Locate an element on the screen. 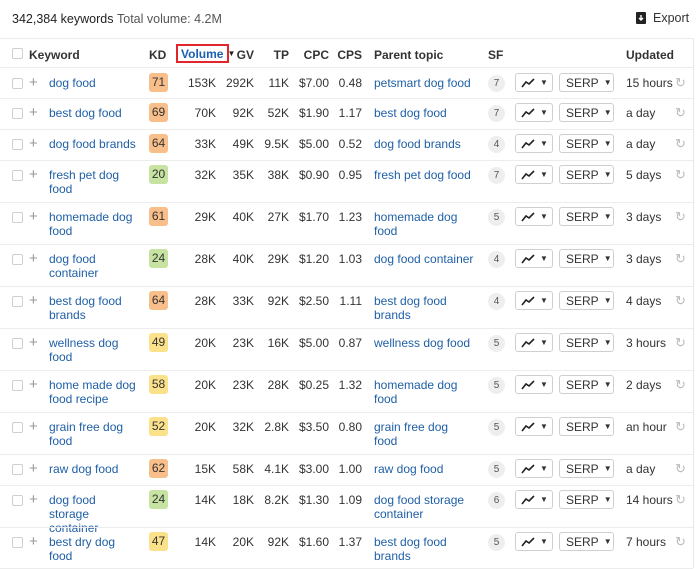 This screenshot has width=700, height=569. parent-topic-link: dog food container is located at coordinates (424, 259).